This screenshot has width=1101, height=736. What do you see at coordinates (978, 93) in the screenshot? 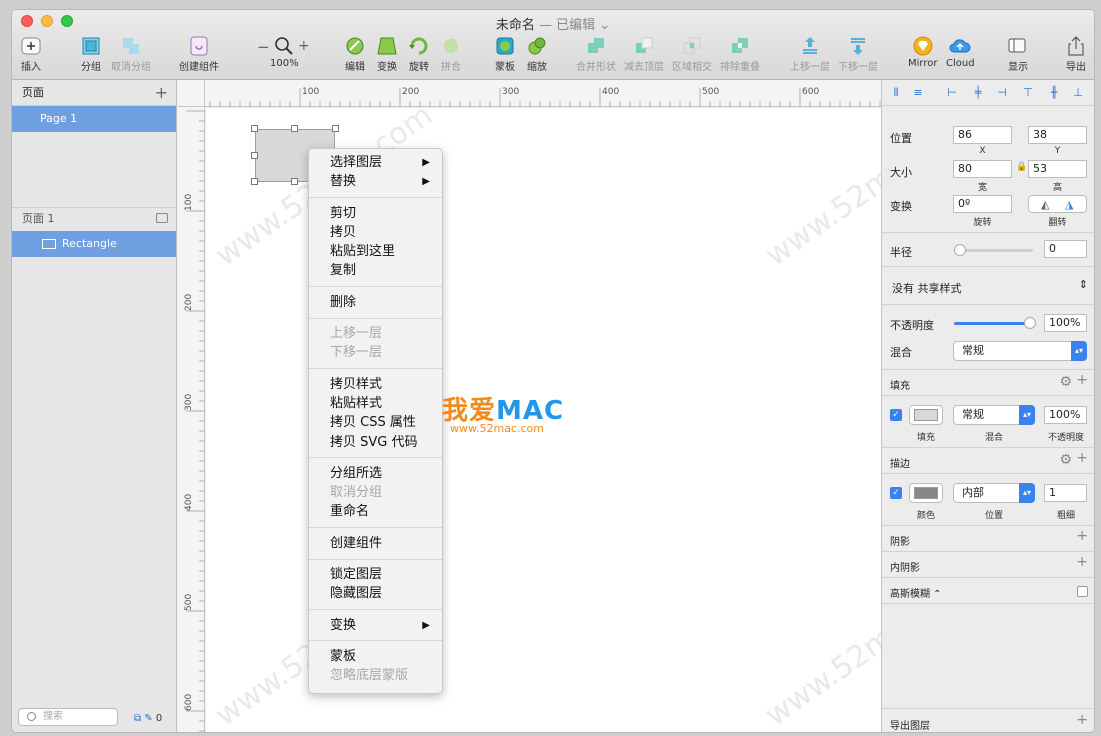
I see `align-center-icon: ╪` at bounding box center [978, 93].